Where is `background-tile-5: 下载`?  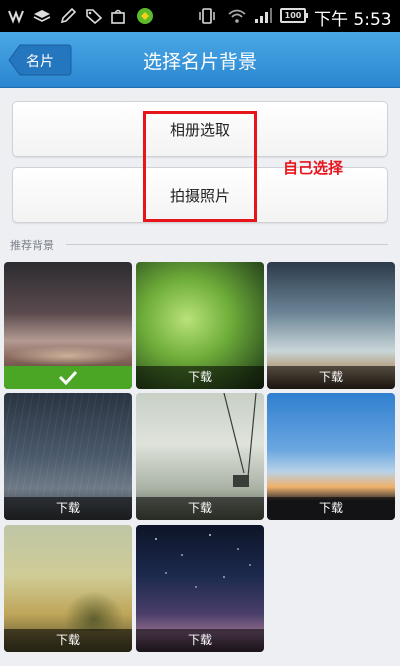 background-tile-5: 下载 is located at coordinates (200, 456).